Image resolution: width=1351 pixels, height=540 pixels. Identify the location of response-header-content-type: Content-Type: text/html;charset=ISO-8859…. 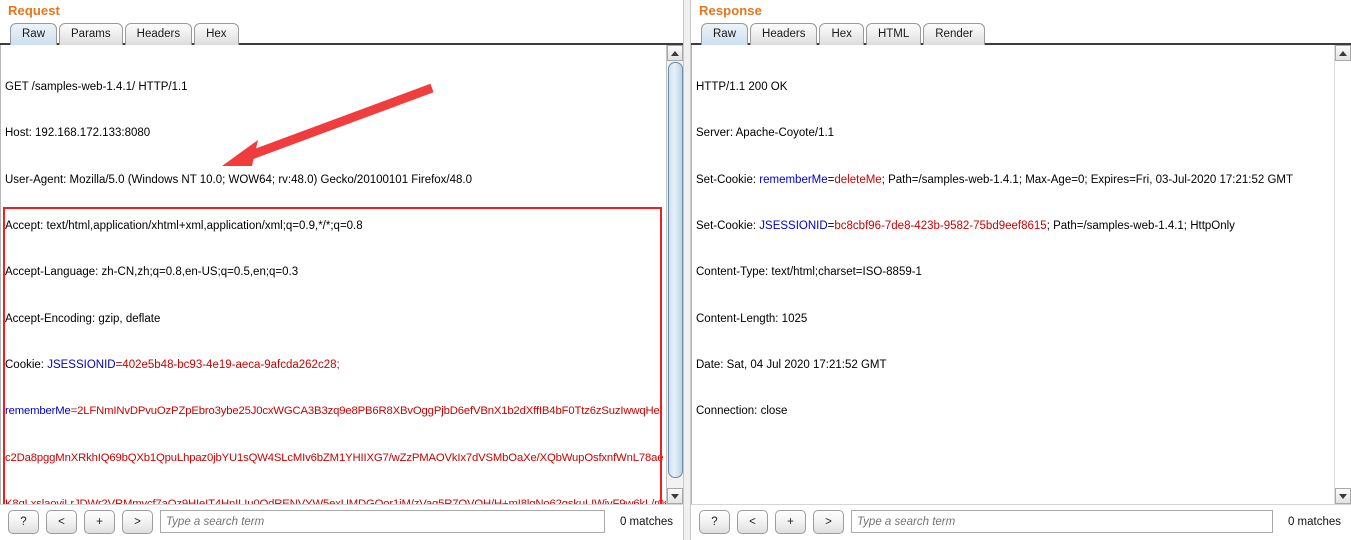
(809, 272).